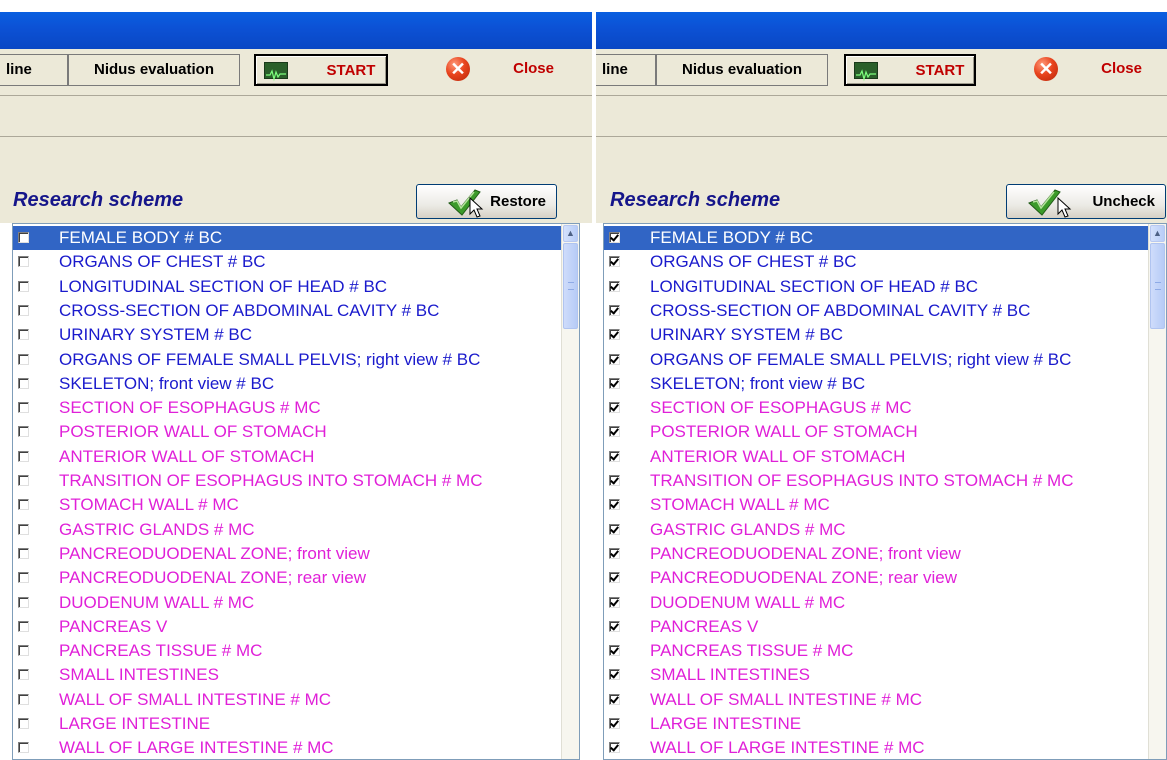  What do you see at coordinates (1086, 201) in the screenshot?
I see `uncheck-button: Uncheck` at bounding box center [1086, 201].